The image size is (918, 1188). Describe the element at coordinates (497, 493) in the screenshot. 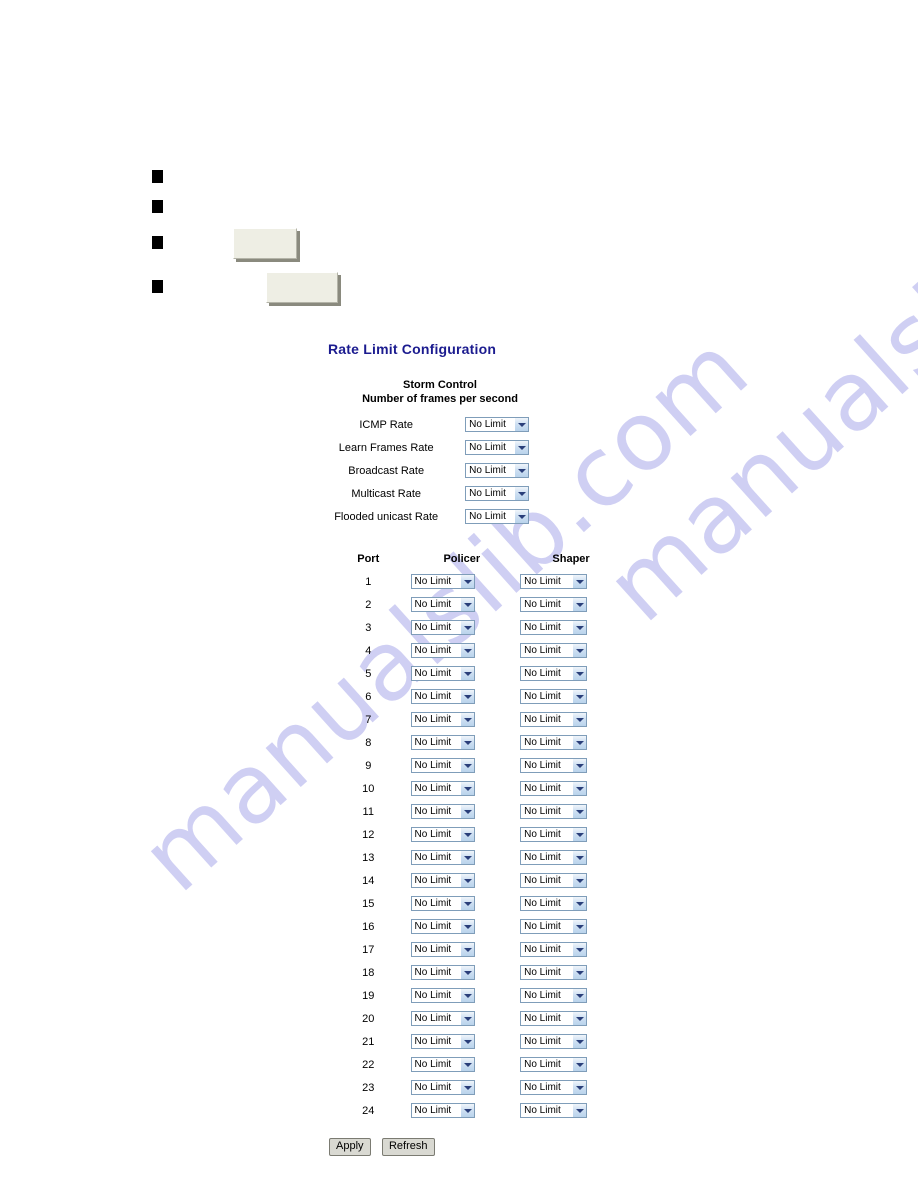

I see `multicast-rate-select: No Limit` at that location.